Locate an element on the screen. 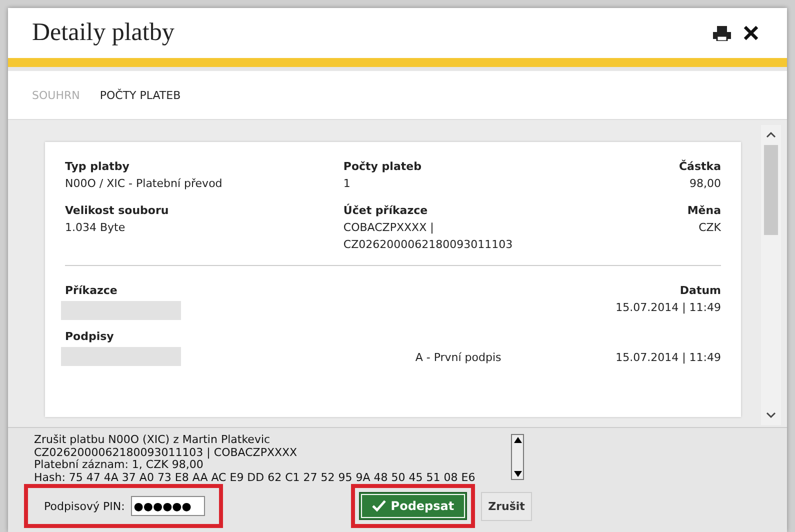 The height and width of the screenshot is (532, 795). checkmark-icon is located at coordinates (379, 506).